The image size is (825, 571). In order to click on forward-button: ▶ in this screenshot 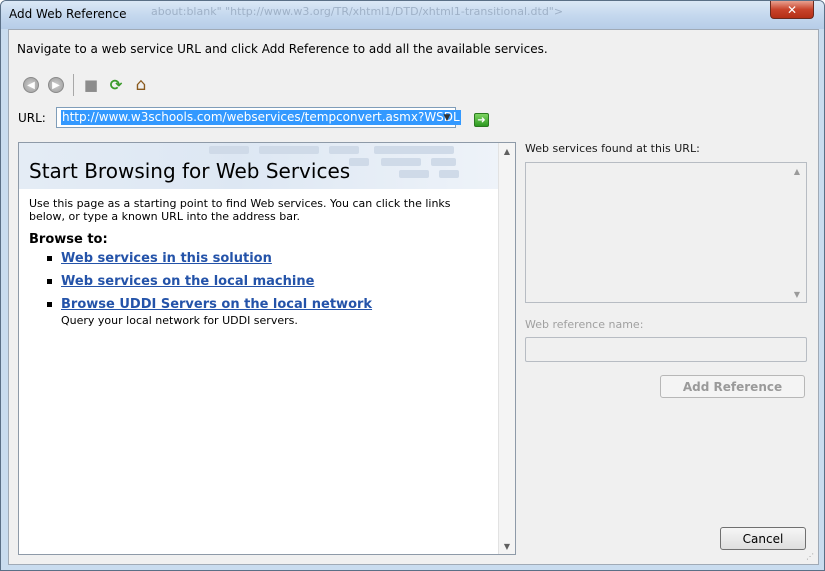, I will do `click(56, 85)`.